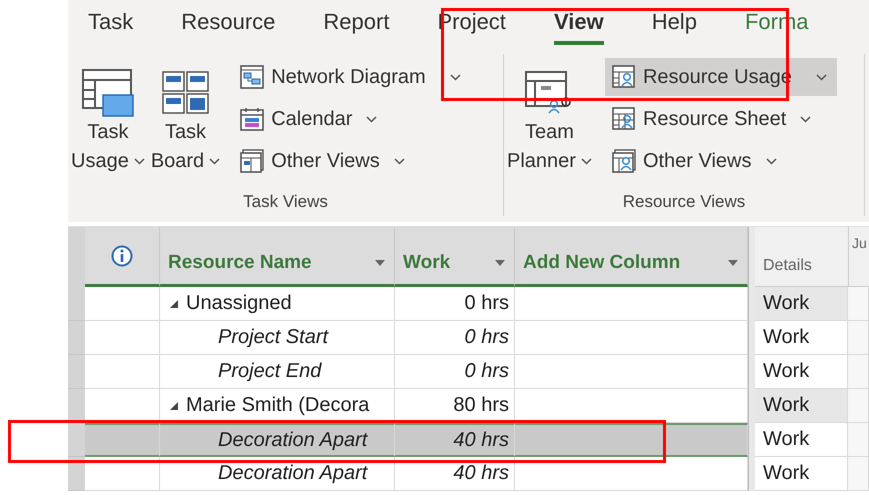  I want to click on table-cell: Project Start, so click(277, 338).